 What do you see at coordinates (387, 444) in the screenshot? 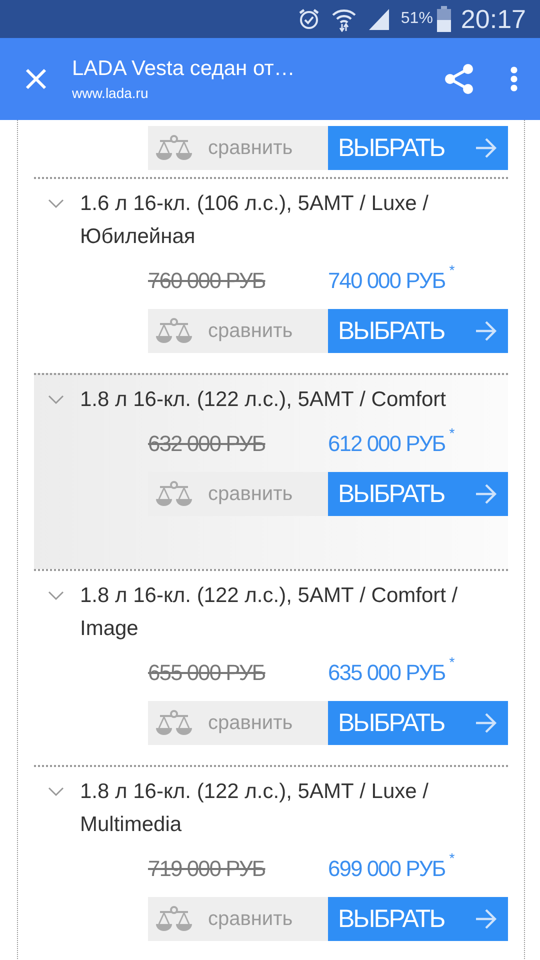
I see `sale-price: 612 000 РУБ` at bounding box center [387, 444].